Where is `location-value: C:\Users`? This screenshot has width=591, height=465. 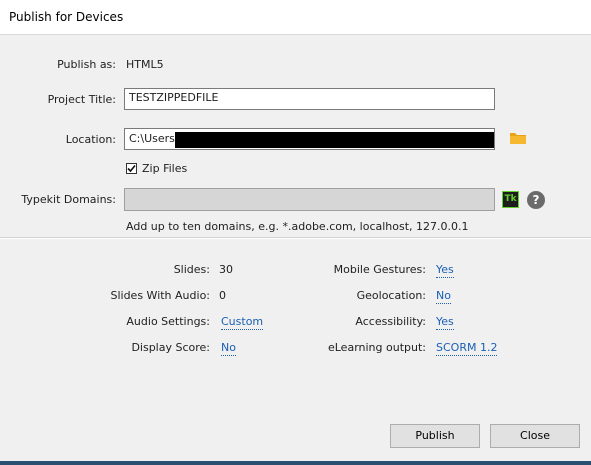 location-value: C:\Users is located at coordinates (152, 138).